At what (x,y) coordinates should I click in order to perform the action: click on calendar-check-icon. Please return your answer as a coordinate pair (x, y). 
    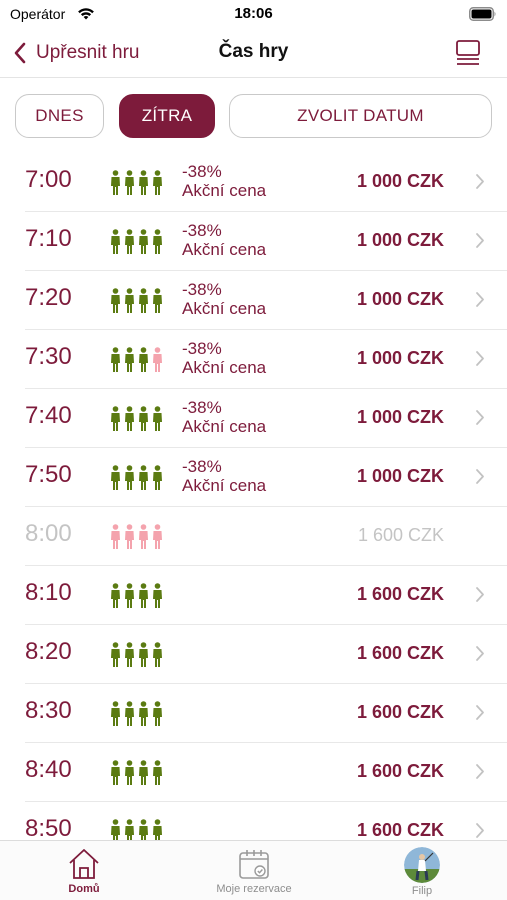
    Looking at the image, I should click on (254, 864).